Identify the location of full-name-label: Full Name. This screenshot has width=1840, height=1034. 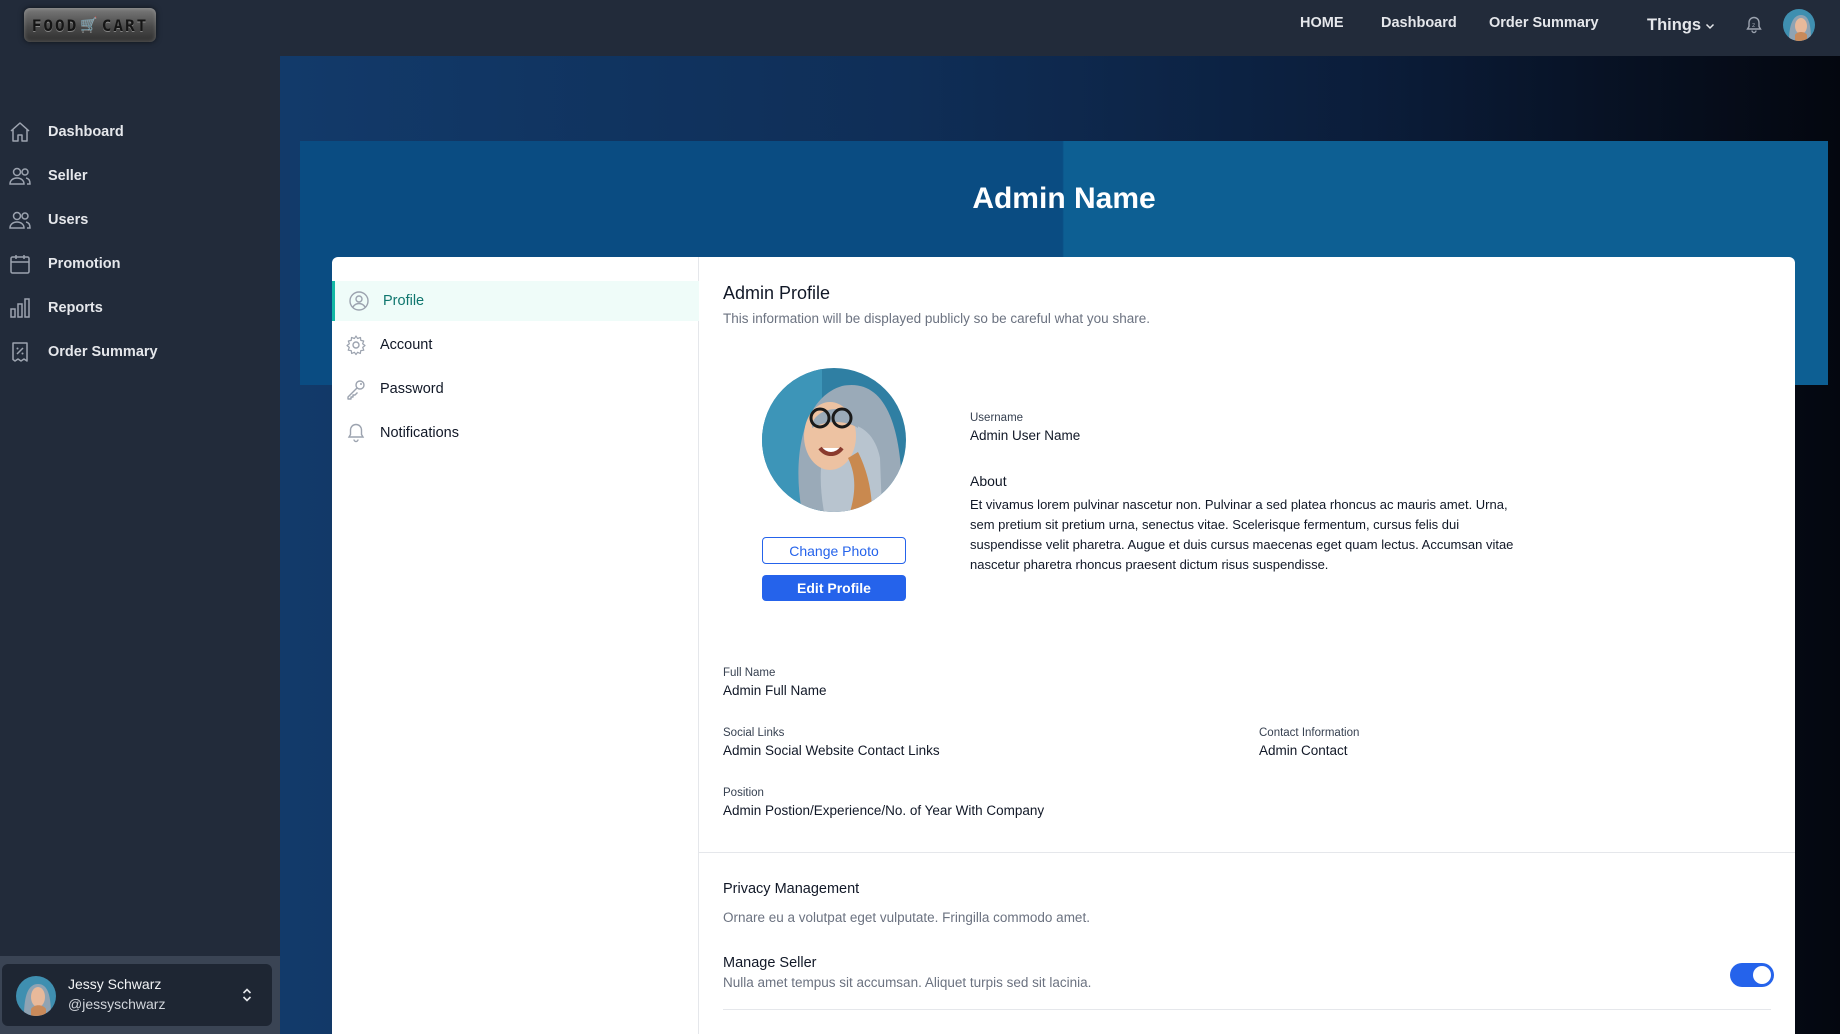
(749, 673).